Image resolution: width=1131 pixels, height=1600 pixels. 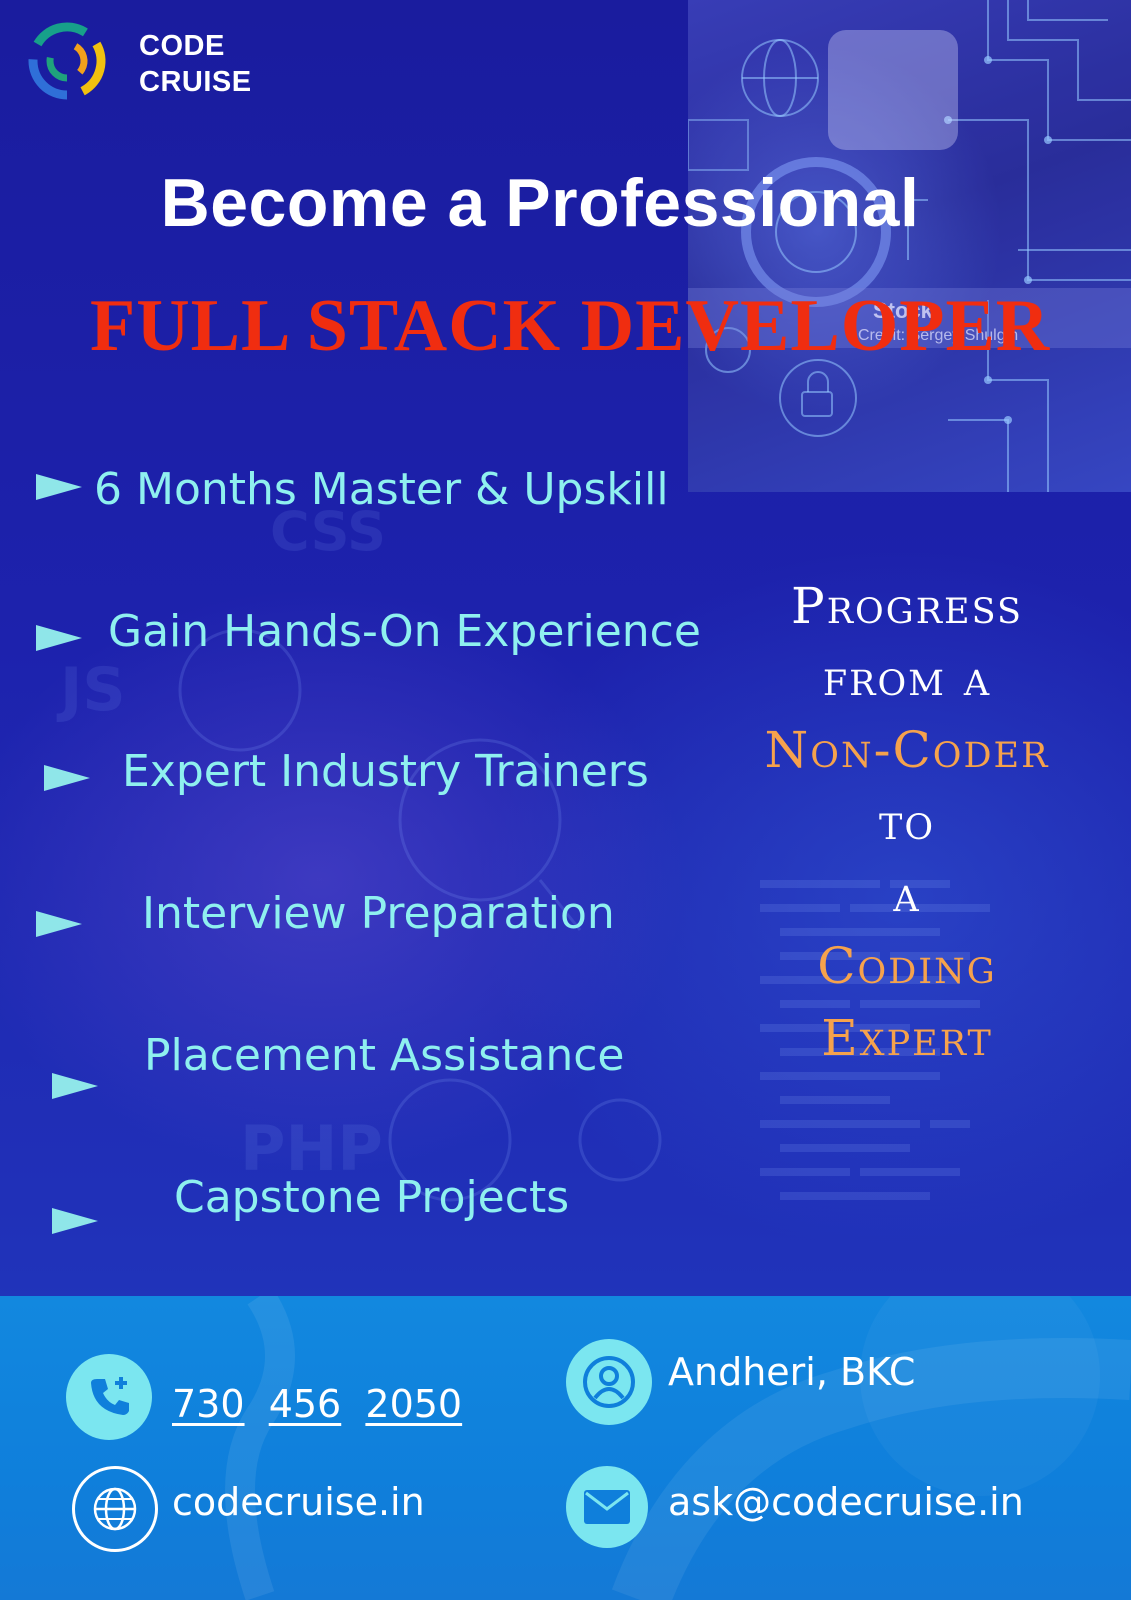 I want to click on website-button, so click(x=115, y=1509).